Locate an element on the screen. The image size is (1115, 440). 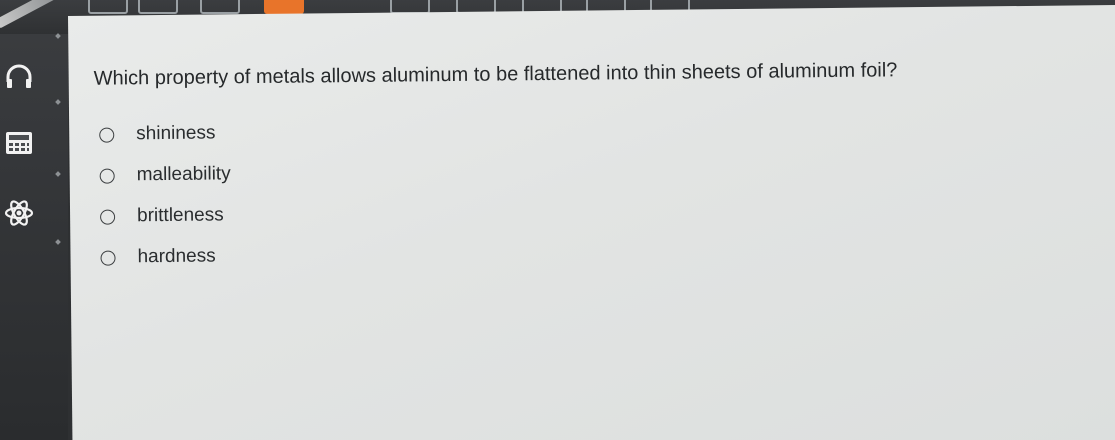
answer-option: shininess is located at coordinates (157, 133).